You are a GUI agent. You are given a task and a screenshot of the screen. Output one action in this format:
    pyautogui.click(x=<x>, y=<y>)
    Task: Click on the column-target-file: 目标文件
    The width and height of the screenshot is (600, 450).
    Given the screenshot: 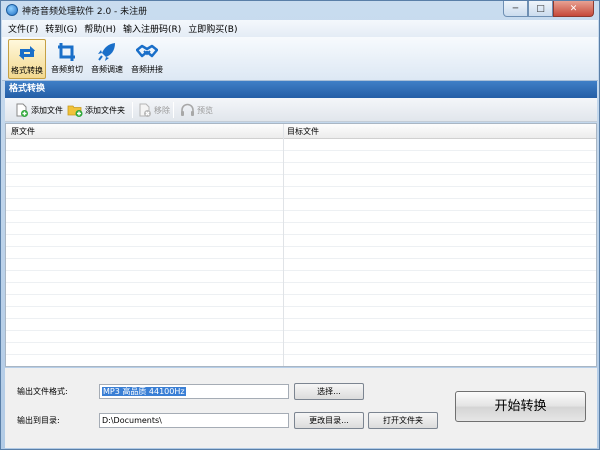 What is the action you would take?
    pyautogui.click(x=303, y=131)
    